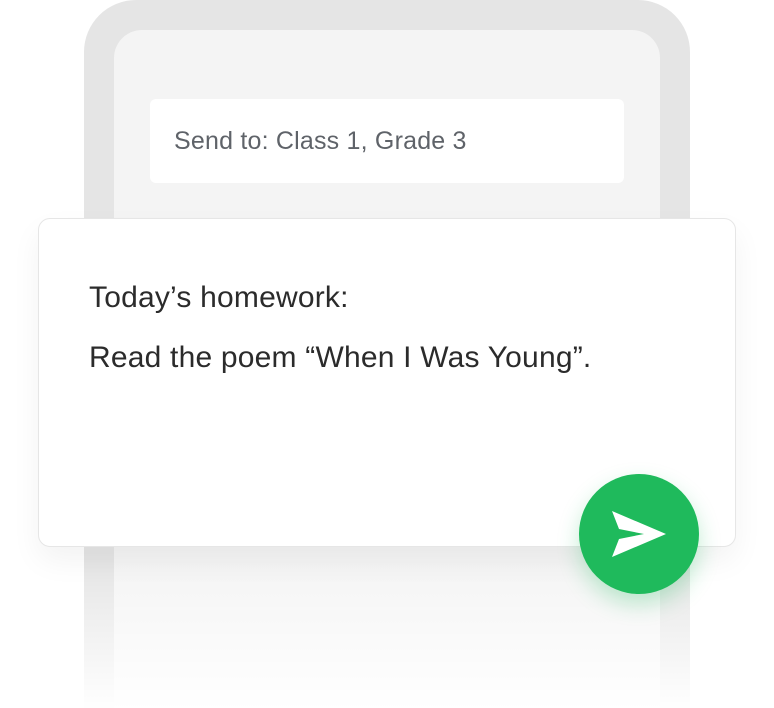 The height and width of the screenshot is (708, 774). Describe the element at coordinates (219, 297) in the screenshot. I see `message-line-1: Today’s homework:` at that location.